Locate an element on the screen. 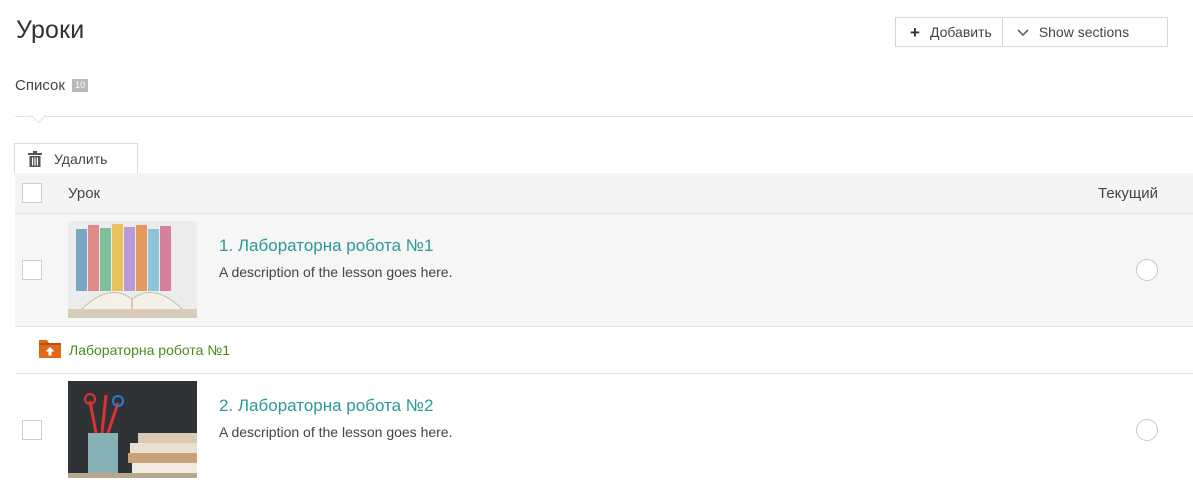  column-header-current: Текущий is located at coordinates (1128, 193).